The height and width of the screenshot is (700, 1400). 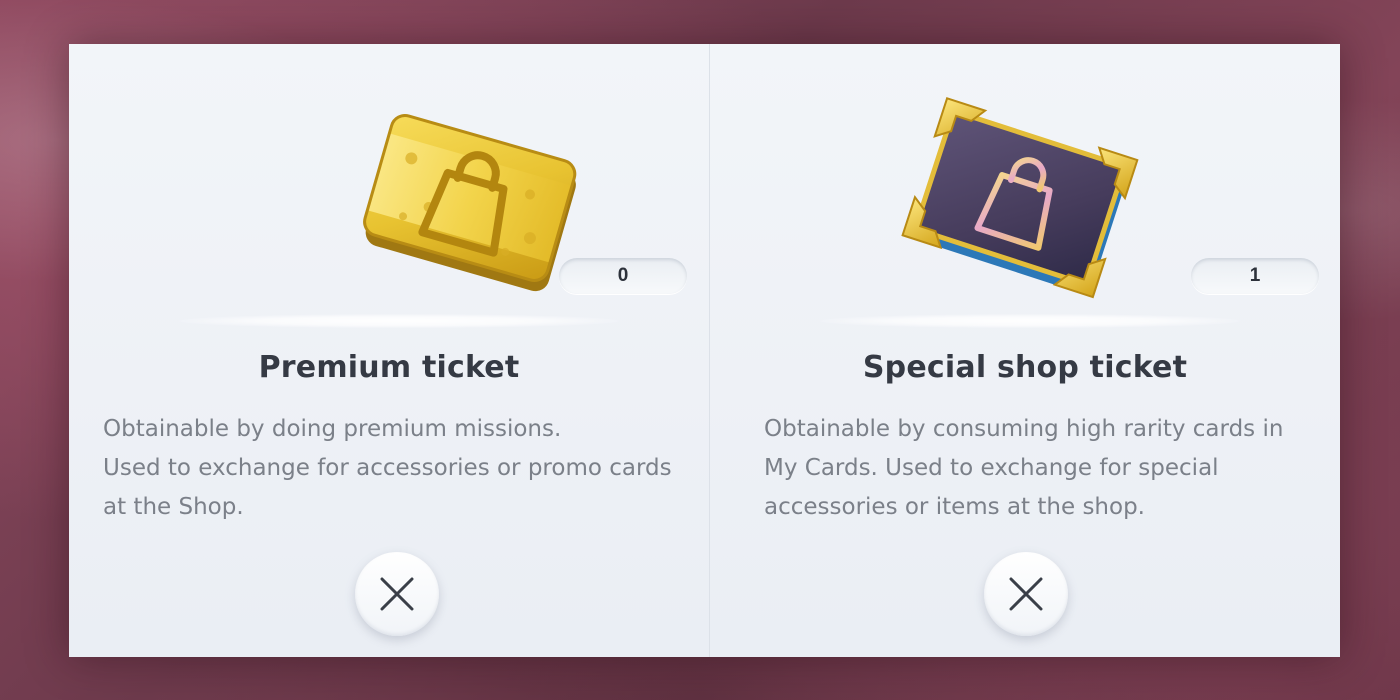 What do you see at coordinates (991, 468) in the screenshot?
I see `description-line: My Cards. Used to exchange for special` at bounding box center [991, 468].